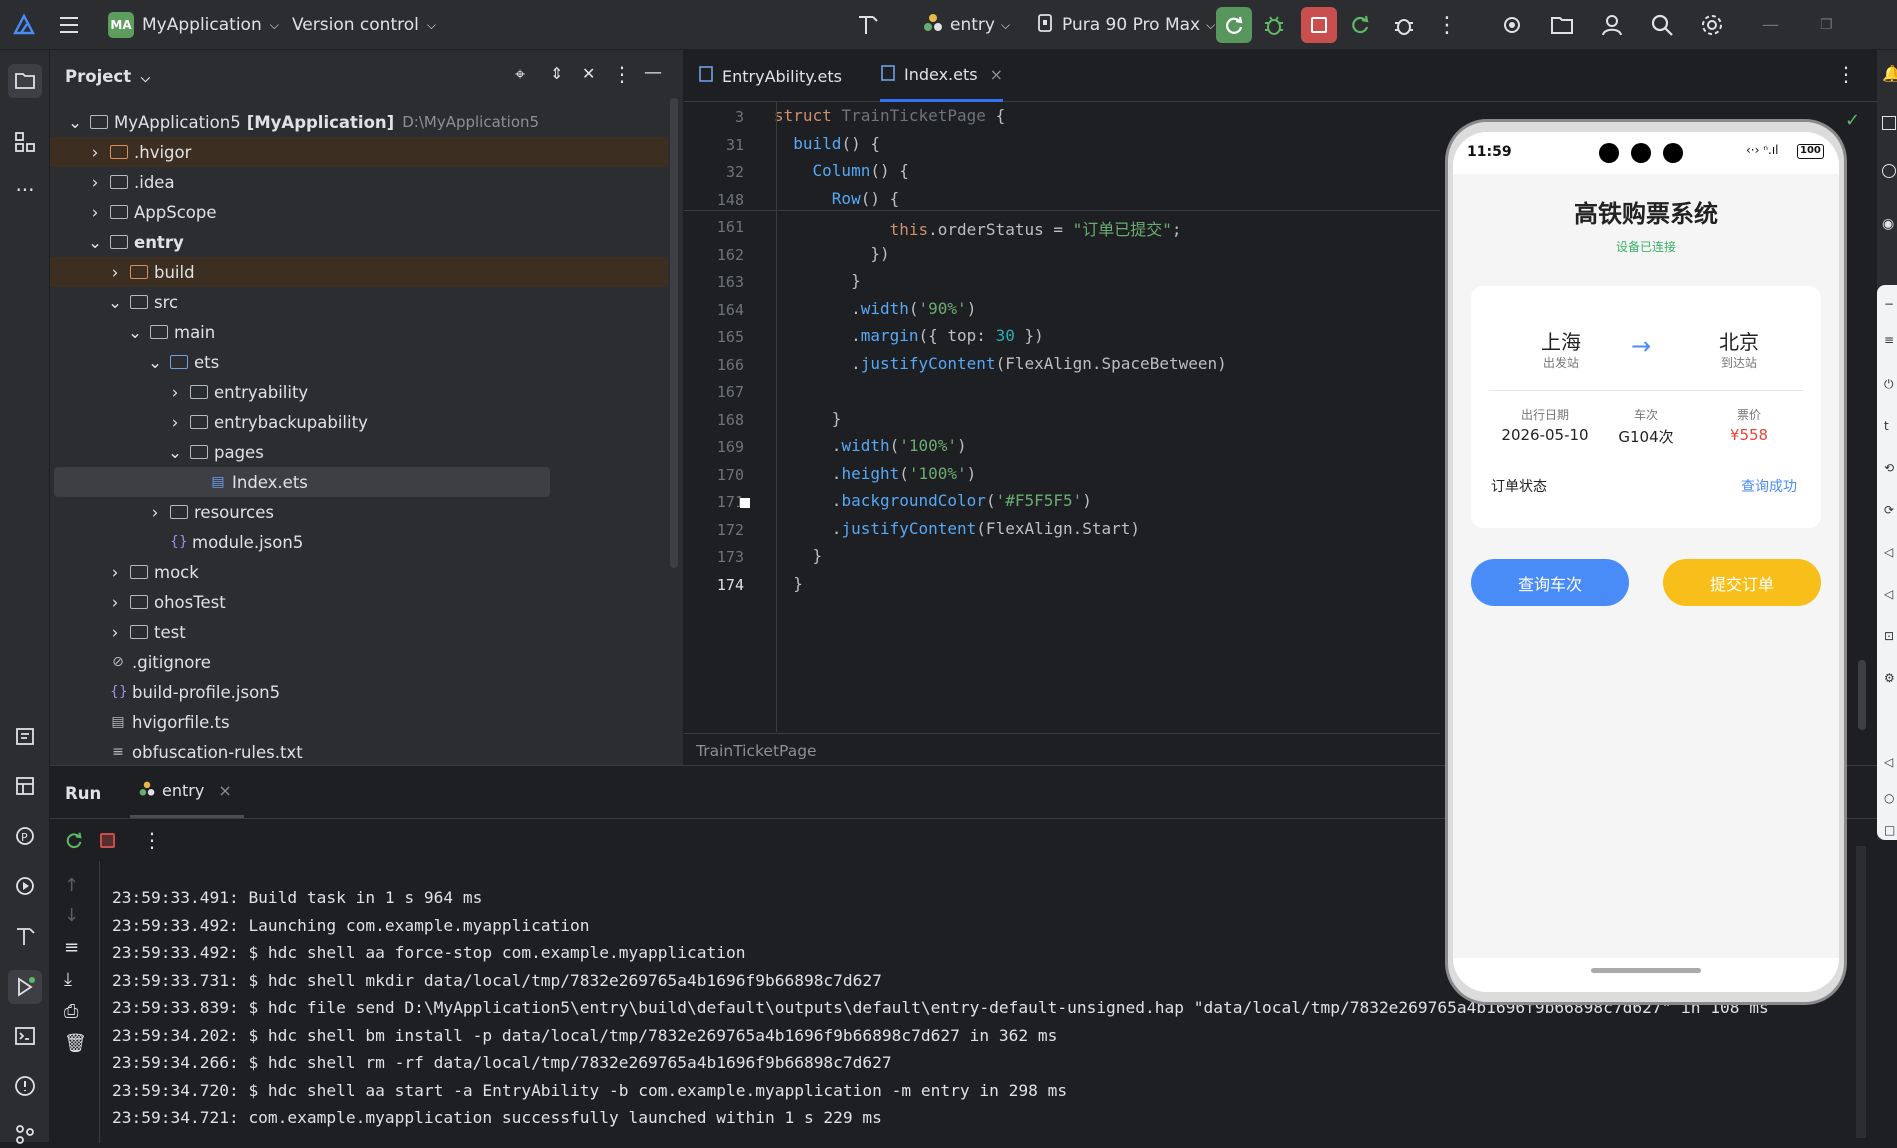  I want to click on folder-sync-icon, so click(1563, 25).